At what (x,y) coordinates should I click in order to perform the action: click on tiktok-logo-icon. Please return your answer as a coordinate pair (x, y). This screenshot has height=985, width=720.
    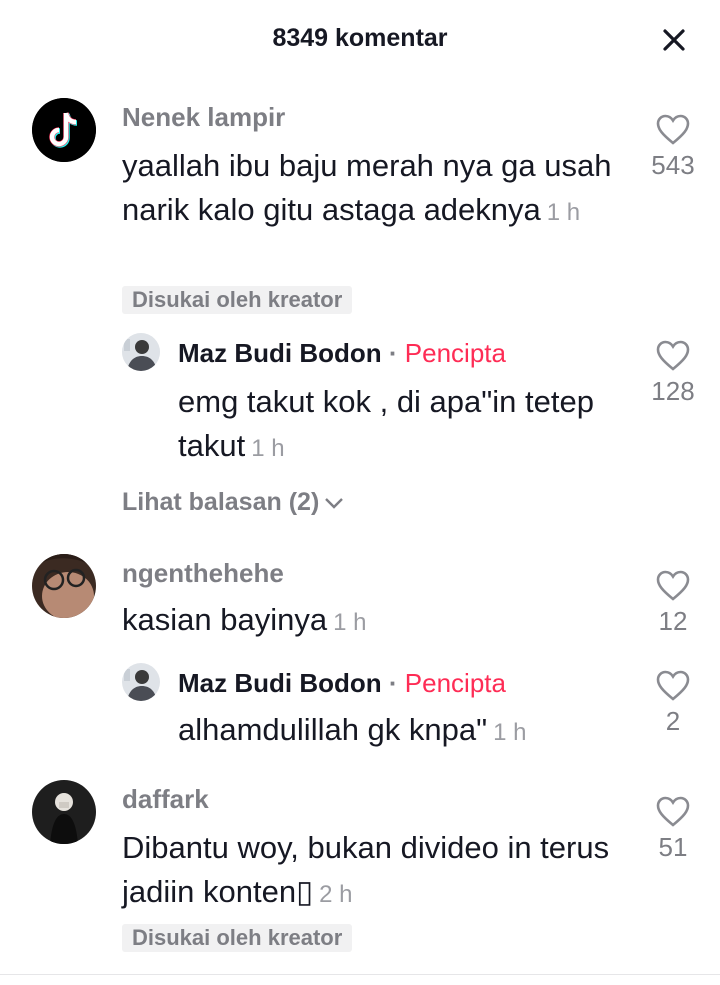
    Looking at the image, I should click on (64, 130).